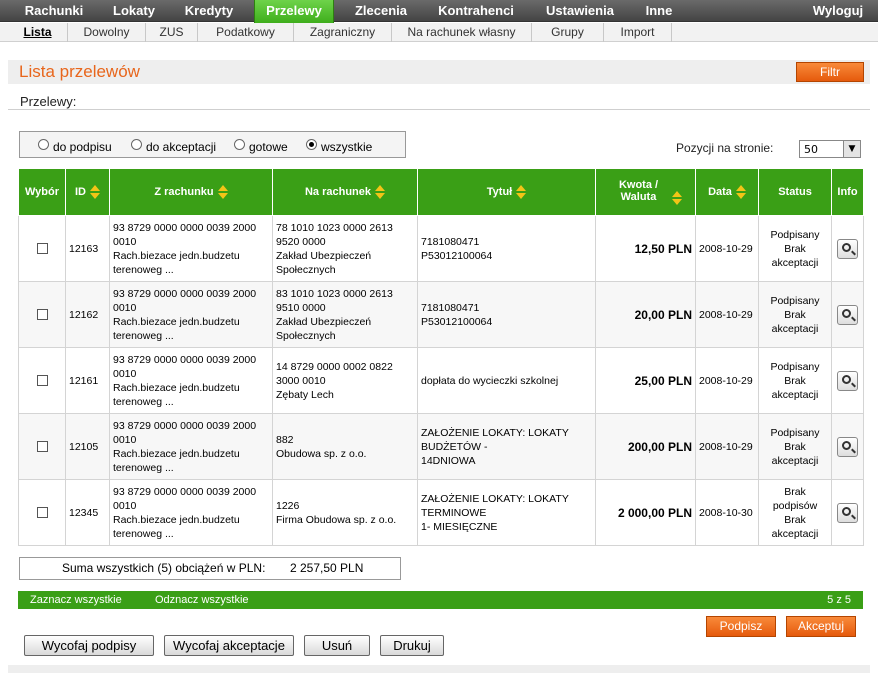 This screenshot has height=673, width=878. I want to click on cell-amount: 20,00 PLN, so click(645, 314).